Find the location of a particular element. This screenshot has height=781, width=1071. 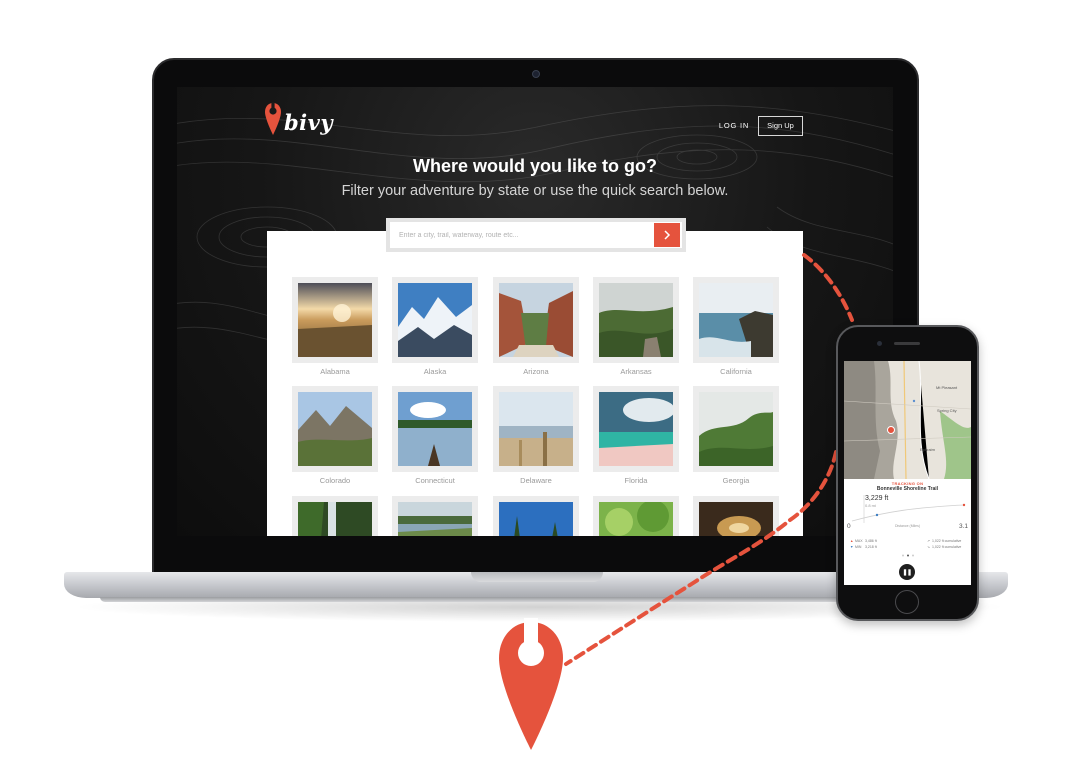

state-card-arkansas is located at coordinates (636, 320).